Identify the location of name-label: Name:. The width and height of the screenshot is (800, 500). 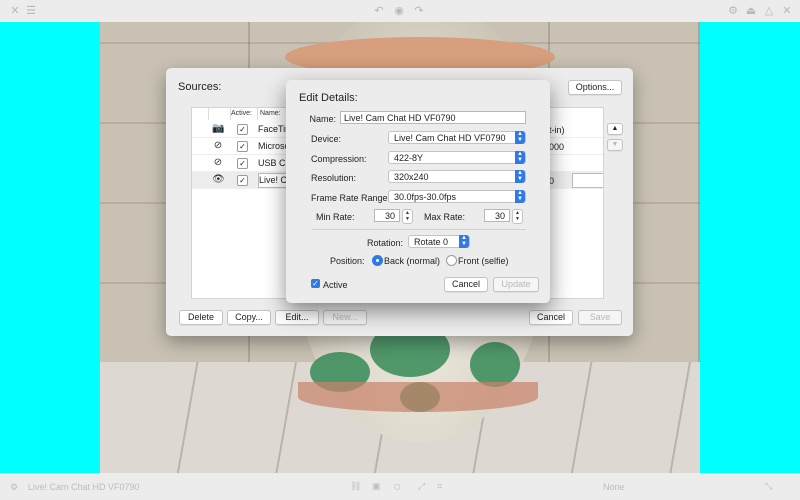
(322, 119).